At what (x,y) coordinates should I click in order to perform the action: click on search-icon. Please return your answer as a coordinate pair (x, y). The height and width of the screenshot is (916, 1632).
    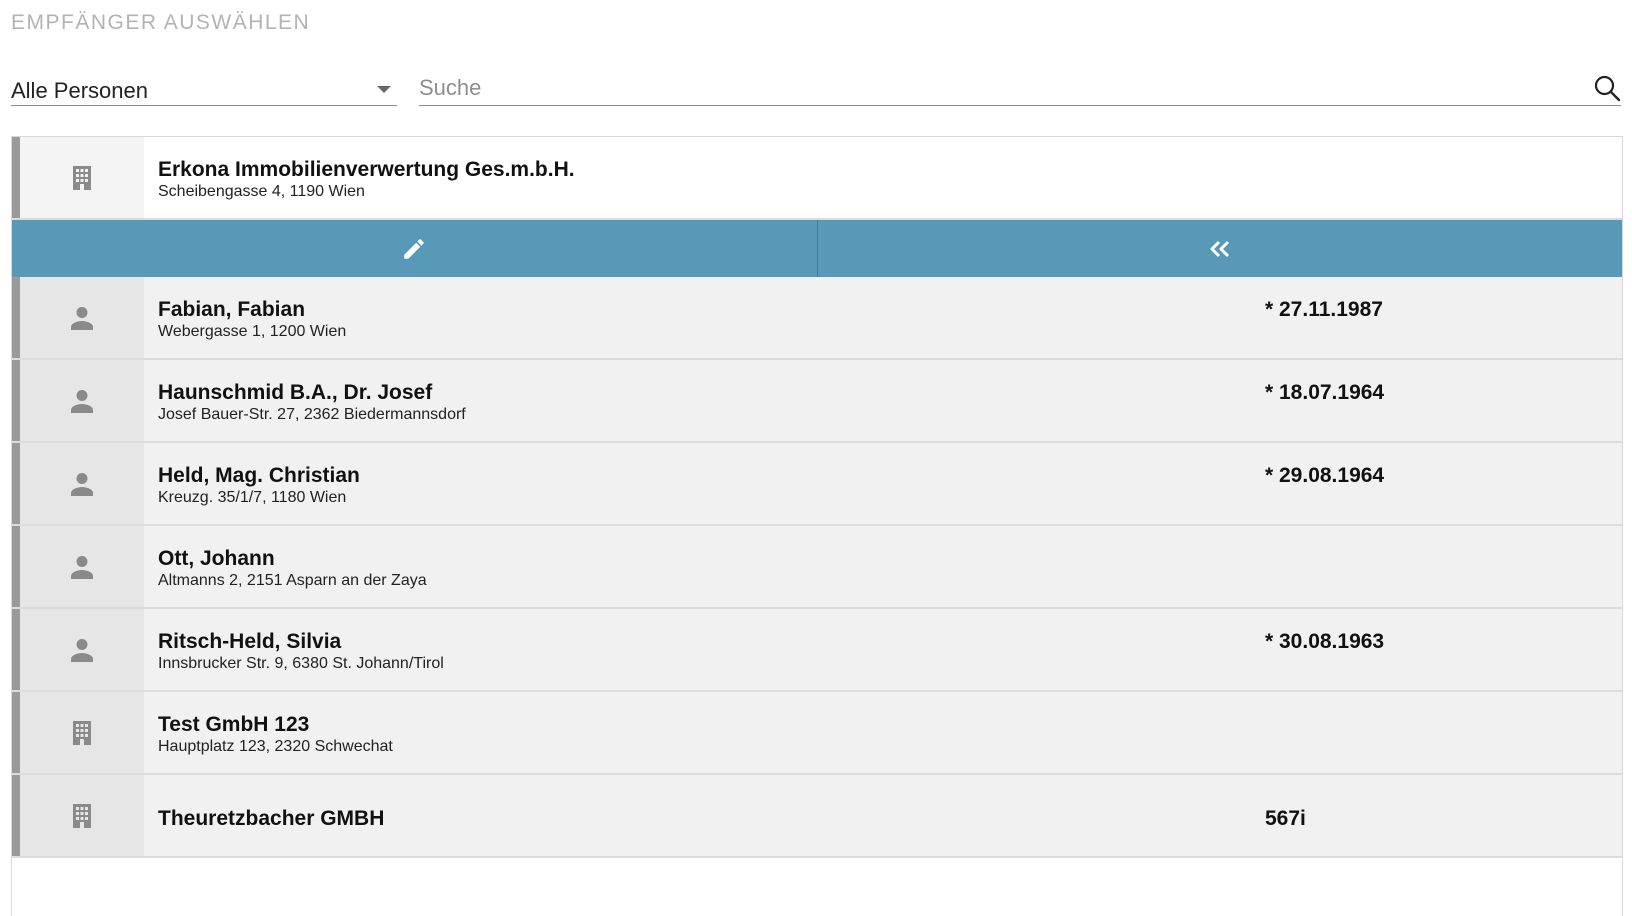
    Looking at the image, I should click on (1607, 88).